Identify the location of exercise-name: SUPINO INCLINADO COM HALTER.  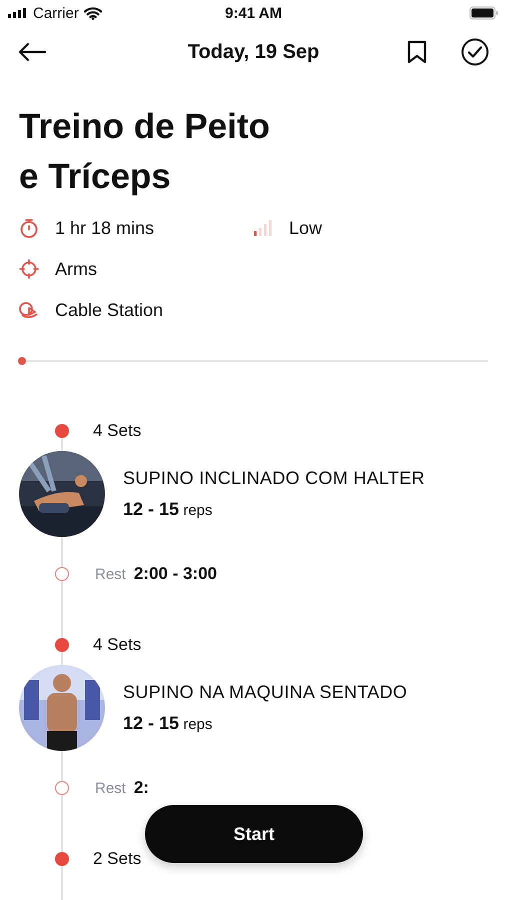
(274, 478).